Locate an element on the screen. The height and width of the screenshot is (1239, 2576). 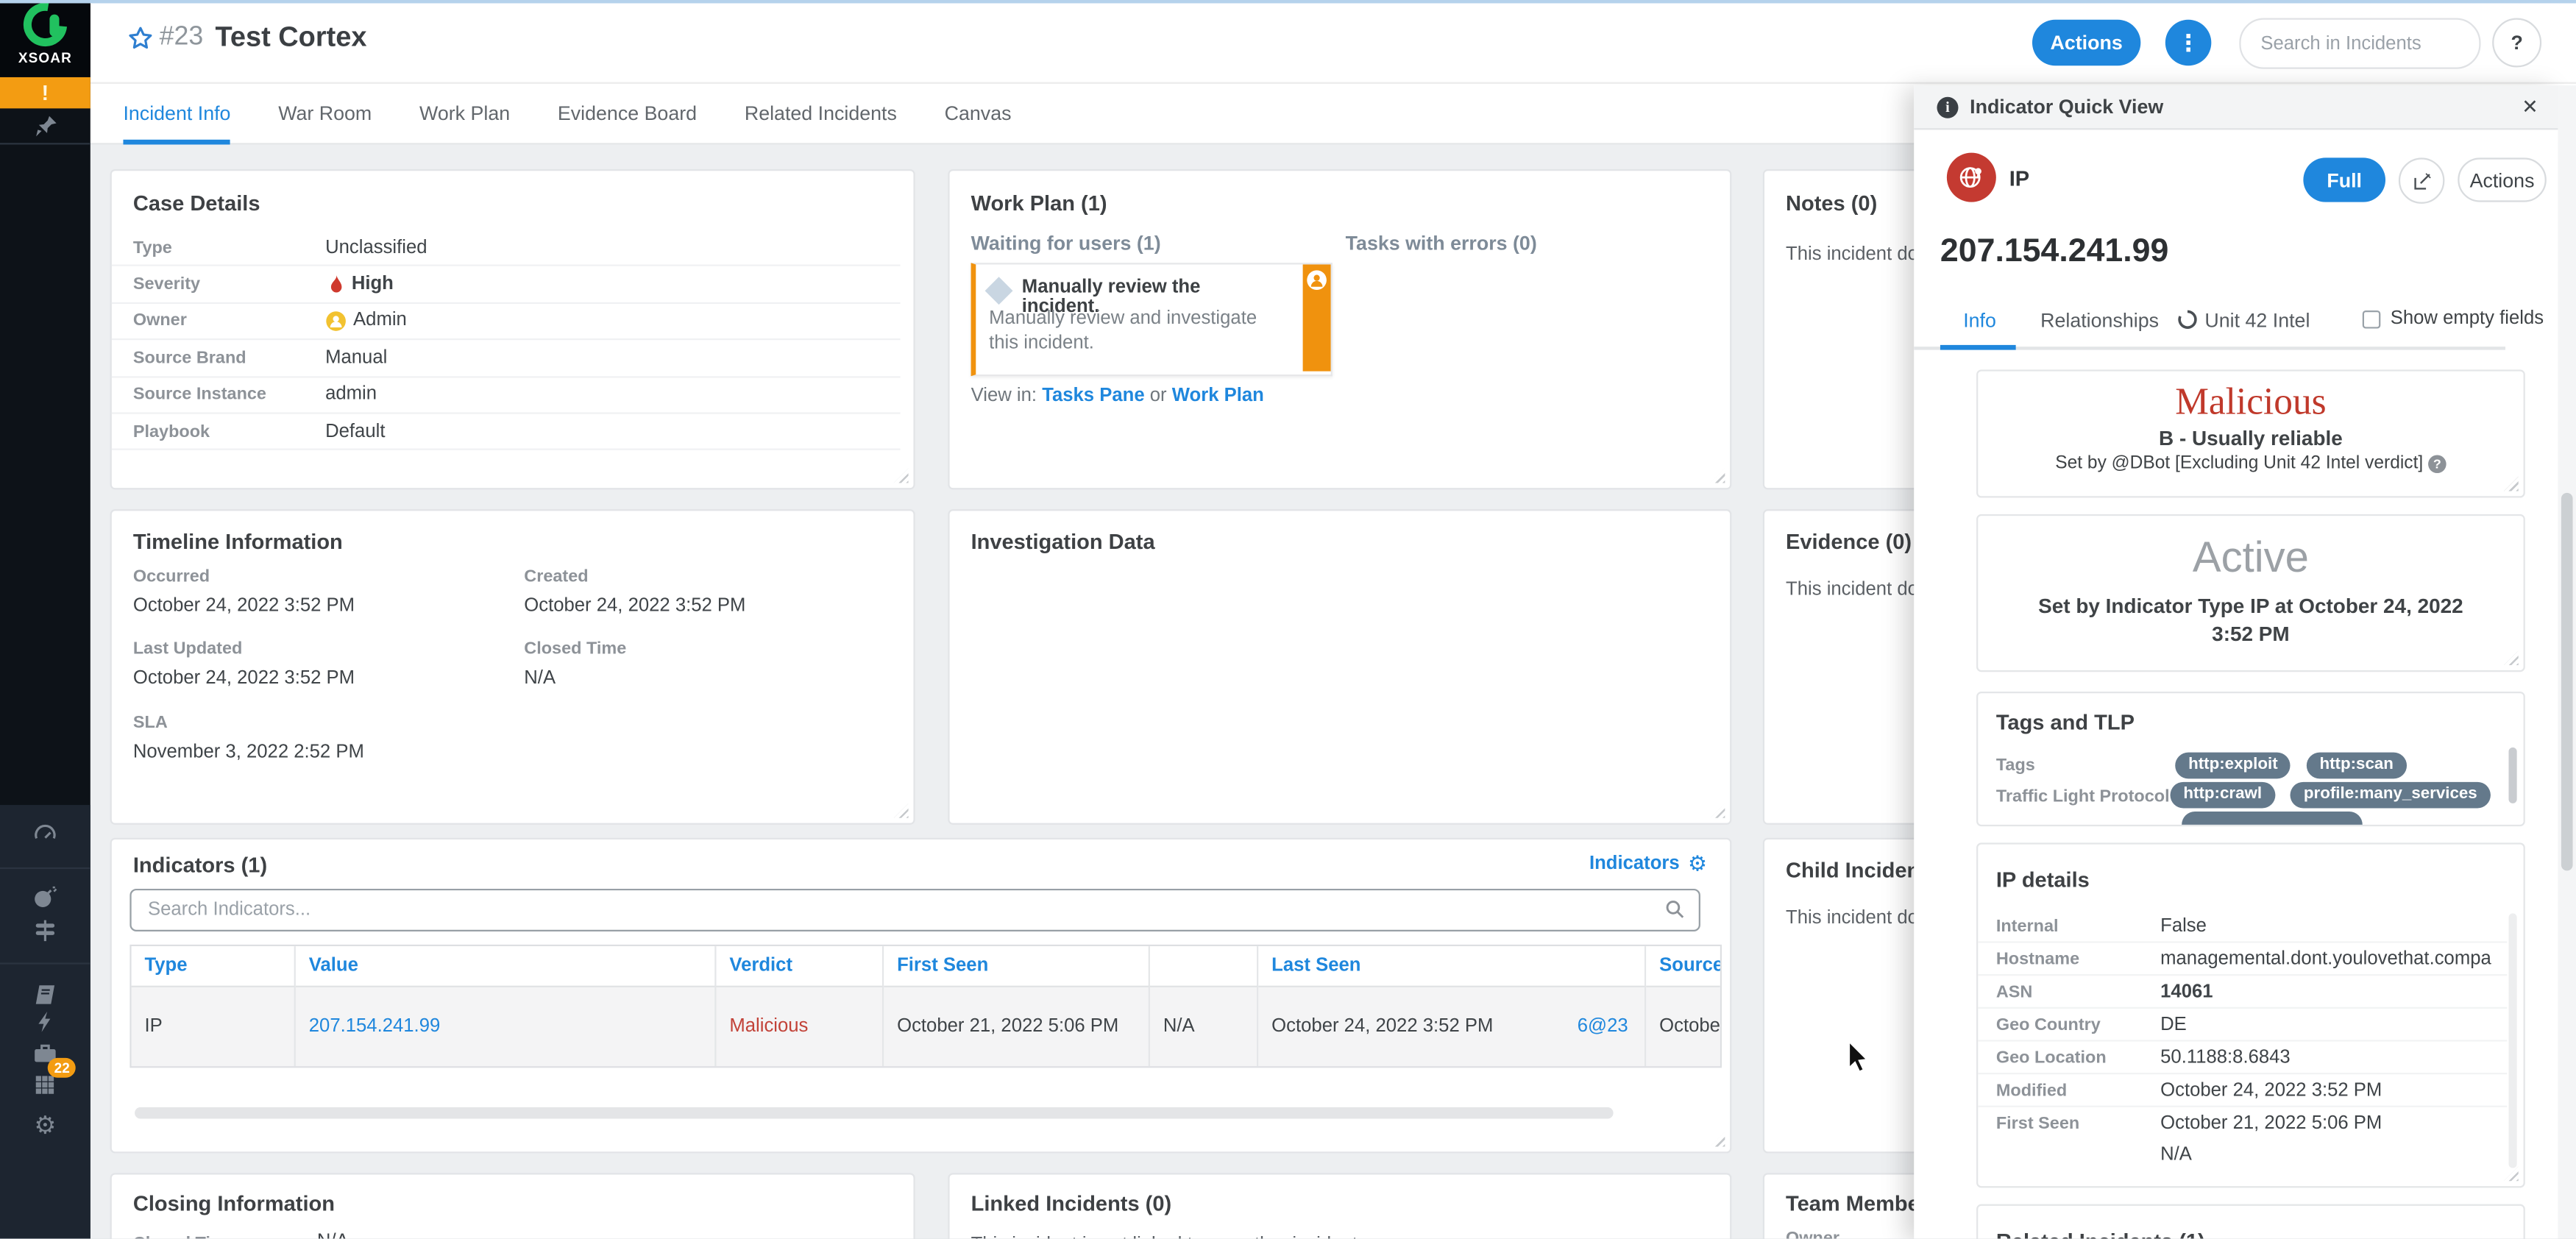
window-top-strip is located at coordinates (1288, 2).